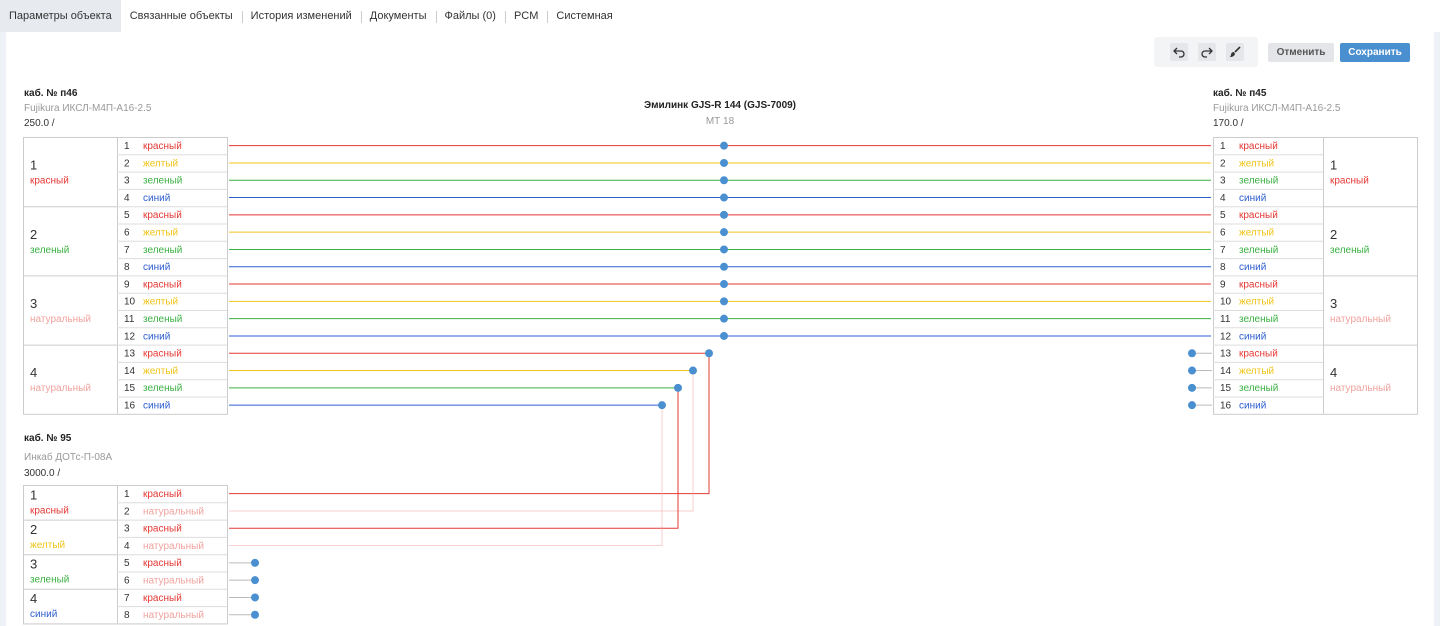 The image size is (1440, 626). What do you see at coordinates (130, 302) in the screenshot?
I see `fiber-number: 10` at bounding box center [130, 302].